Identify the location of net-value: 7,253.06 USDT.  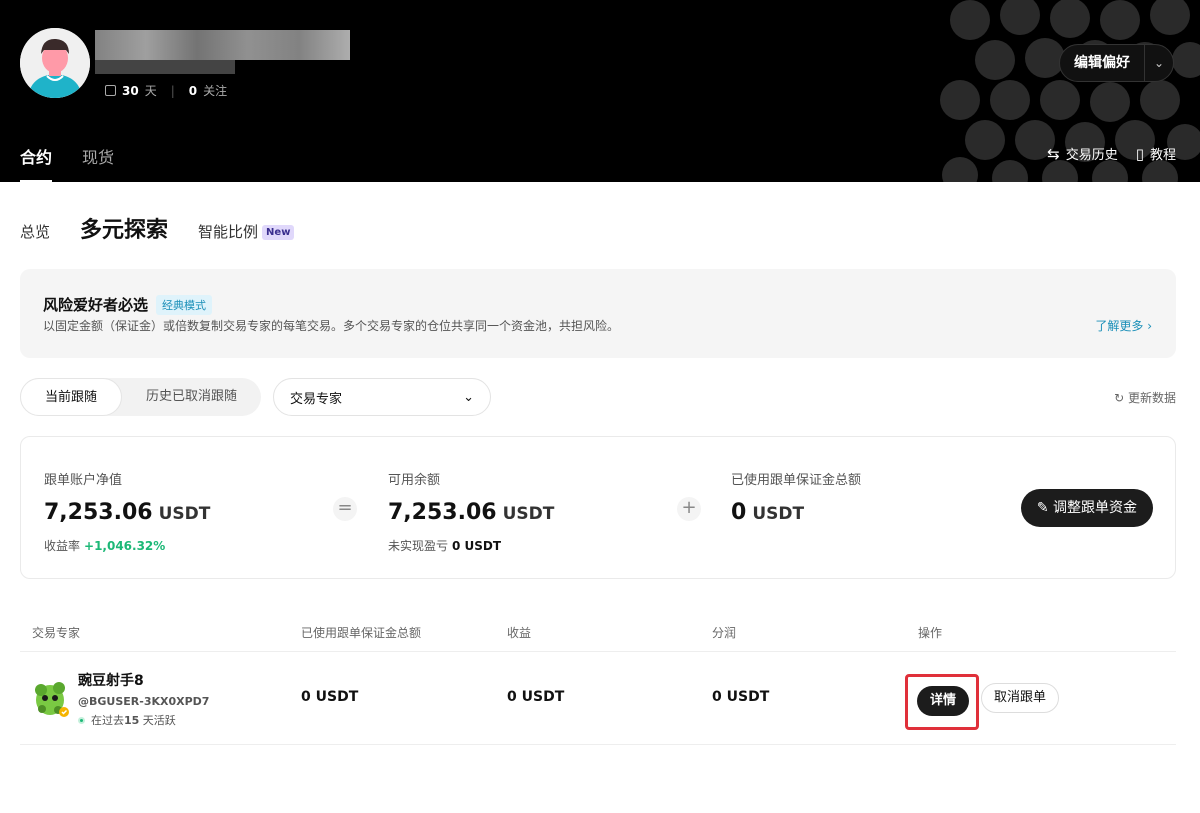
(127, 512).